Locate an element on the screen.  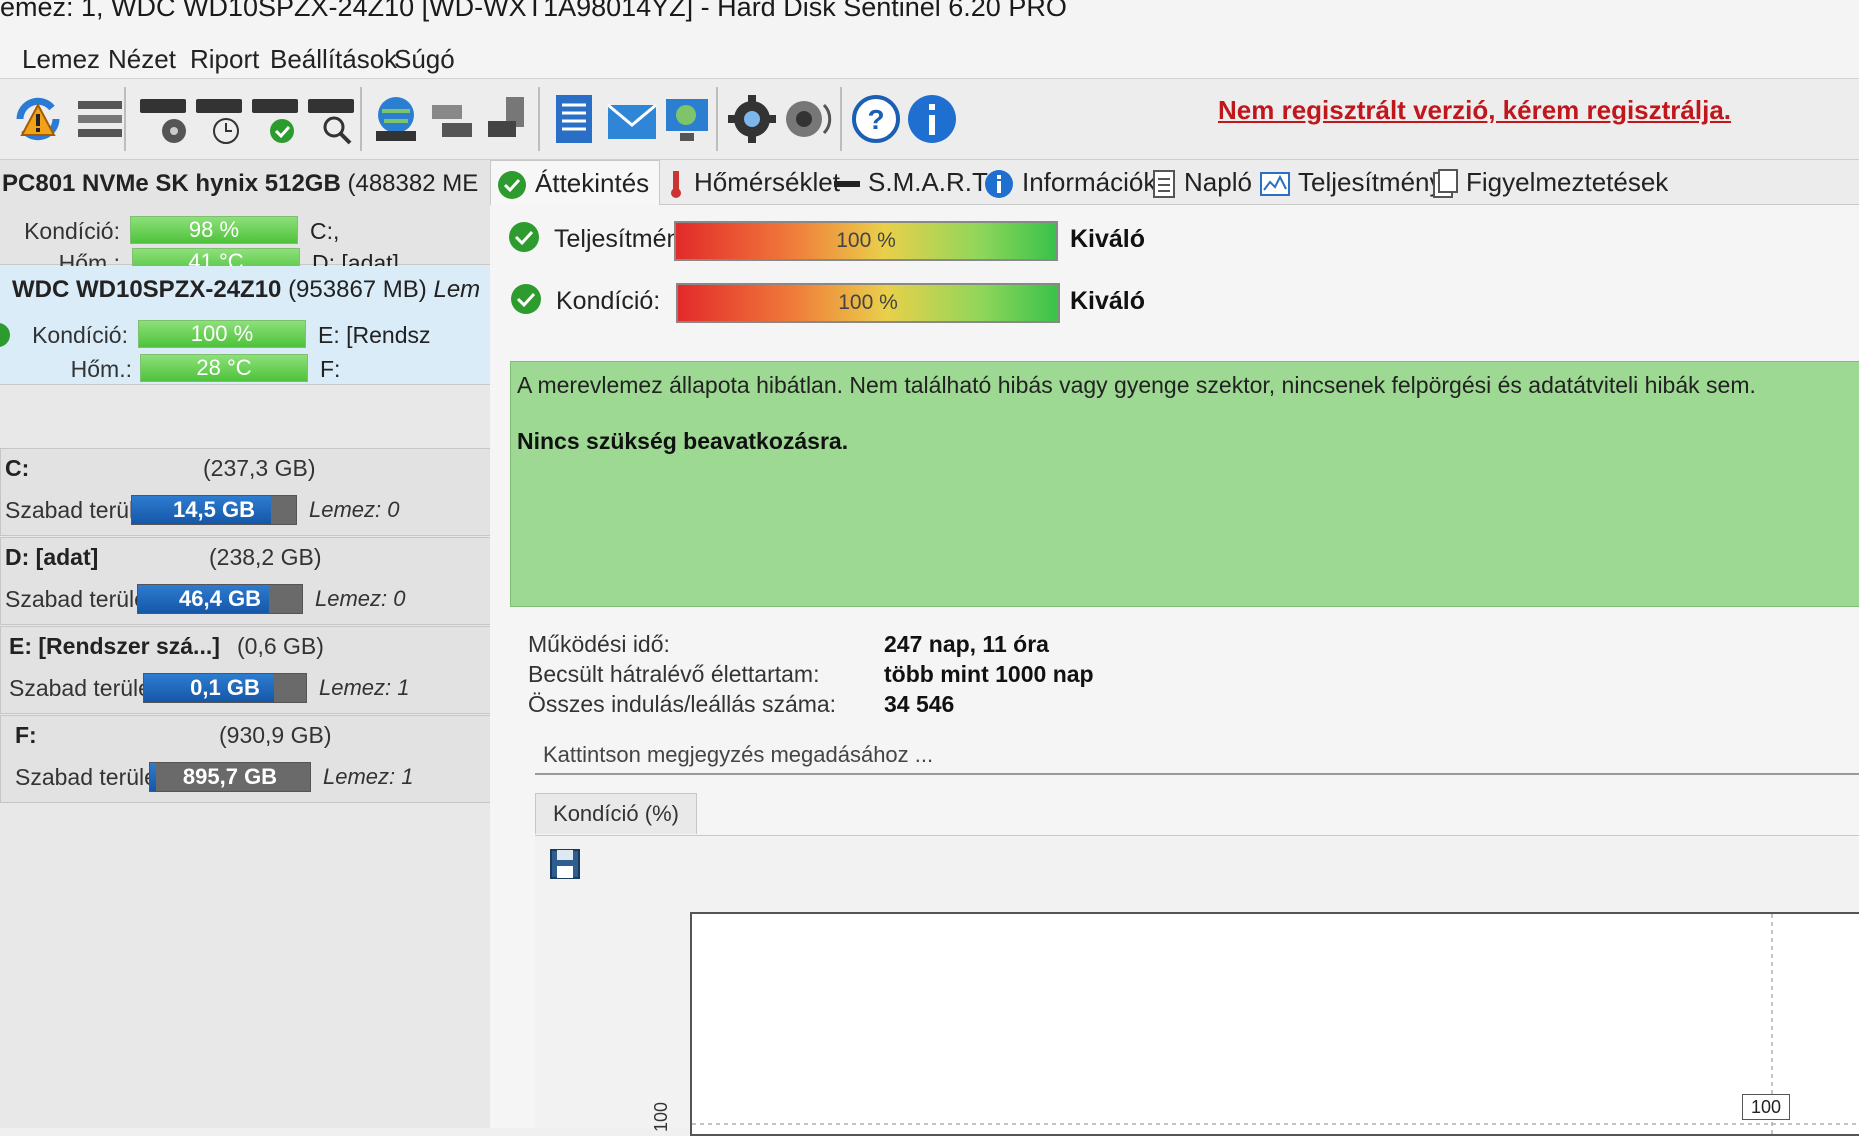
help-icon: ? is located at coordinates (876, 119).